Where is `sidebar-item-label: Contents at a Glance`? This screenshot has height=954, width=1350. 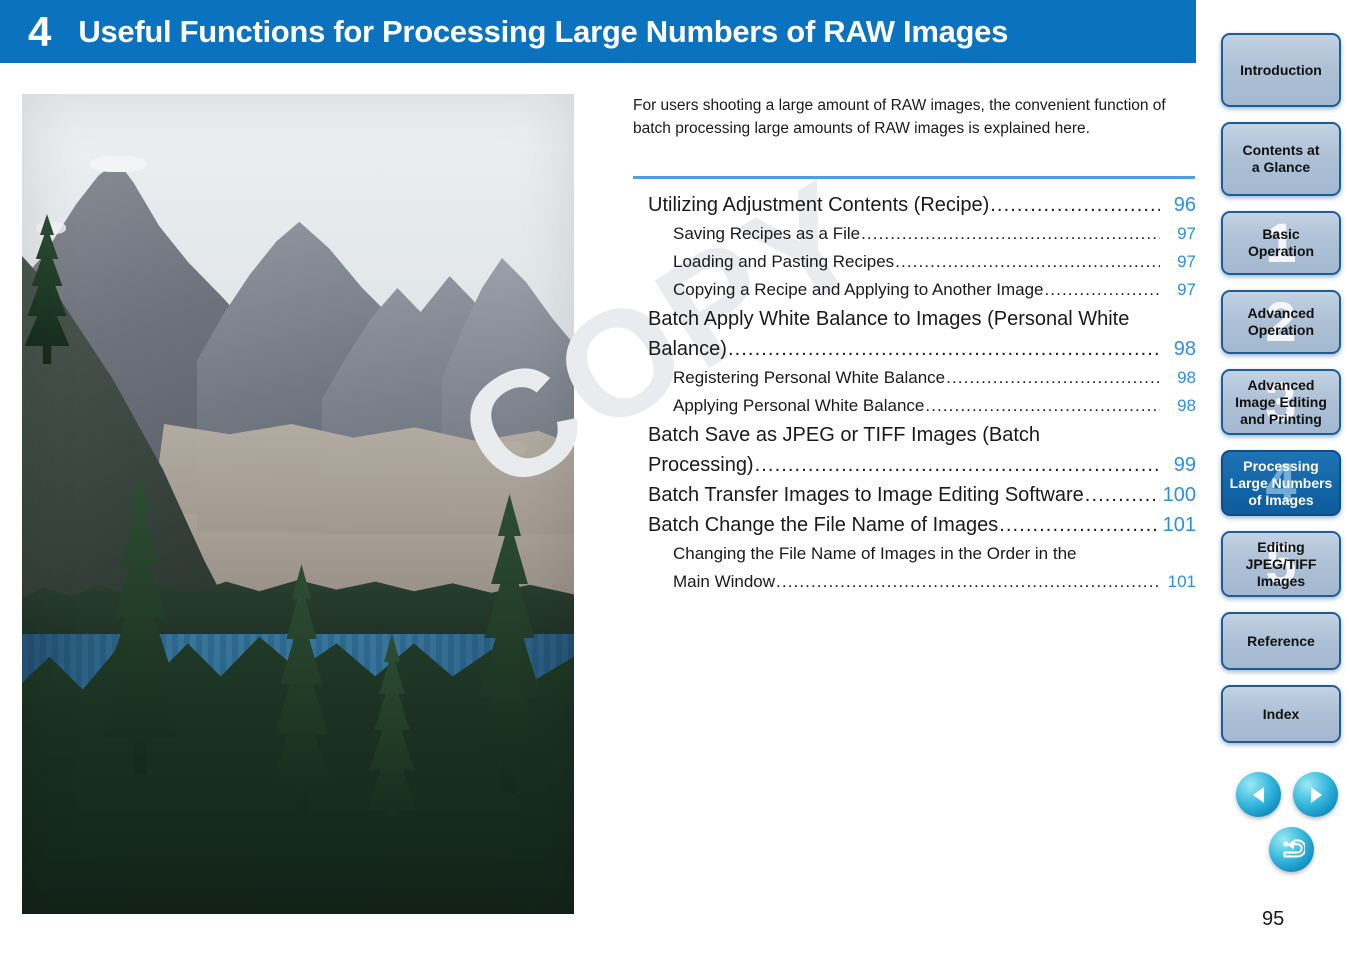
sidebar-item-label: Contents at a Glance is located at coordinates (1281, 158).